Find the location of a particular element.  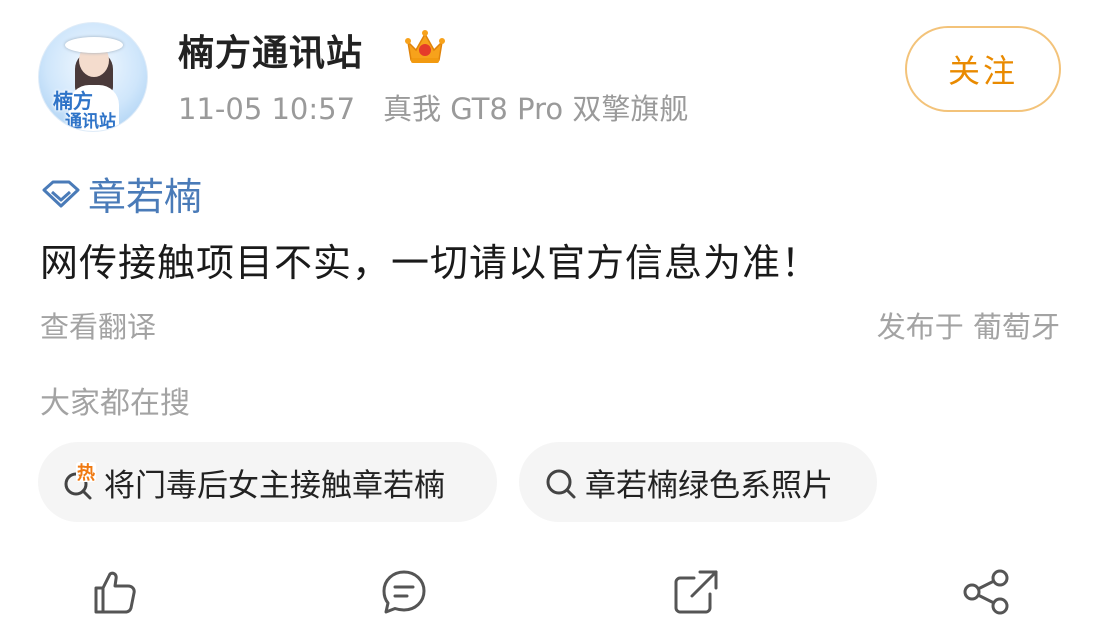

search-chip: 章若楠绿色系照片 is located at coordinates (698, 482).